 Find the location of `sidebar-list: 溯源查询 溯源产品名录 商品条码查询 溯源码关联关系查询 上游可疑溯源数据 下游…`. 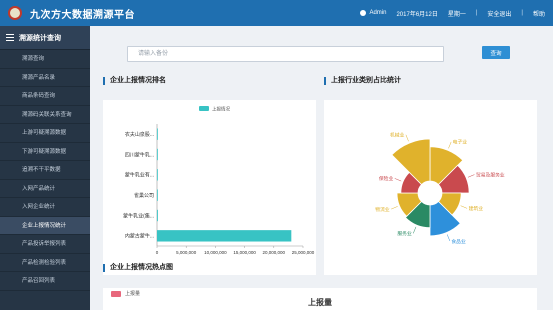

sidebar-list: 溯源查询 溯源产品名录 商品条码查询 溯源码关联关系查询 上游可疑溯源数据 下游… is located at coordinates (45, 170).